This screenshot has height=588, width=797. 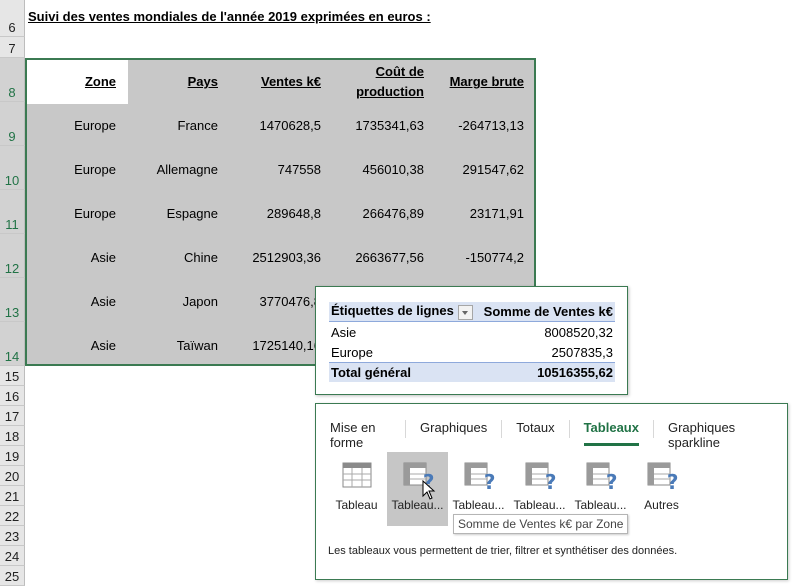 What do you see at coordinates (371, 372) in the screenshot?
I see `pivot-total-label: Total général` at bounding box center [371, 372].